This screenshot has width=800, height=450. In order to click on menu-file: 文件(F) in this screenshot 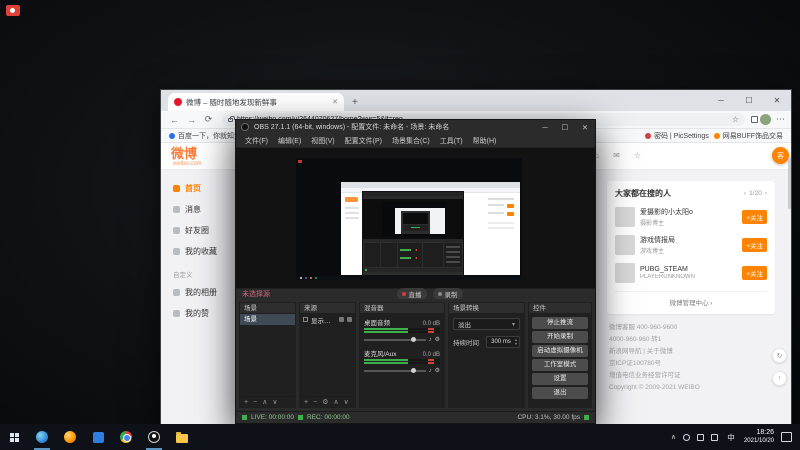, I will do `click(256, 141)`.